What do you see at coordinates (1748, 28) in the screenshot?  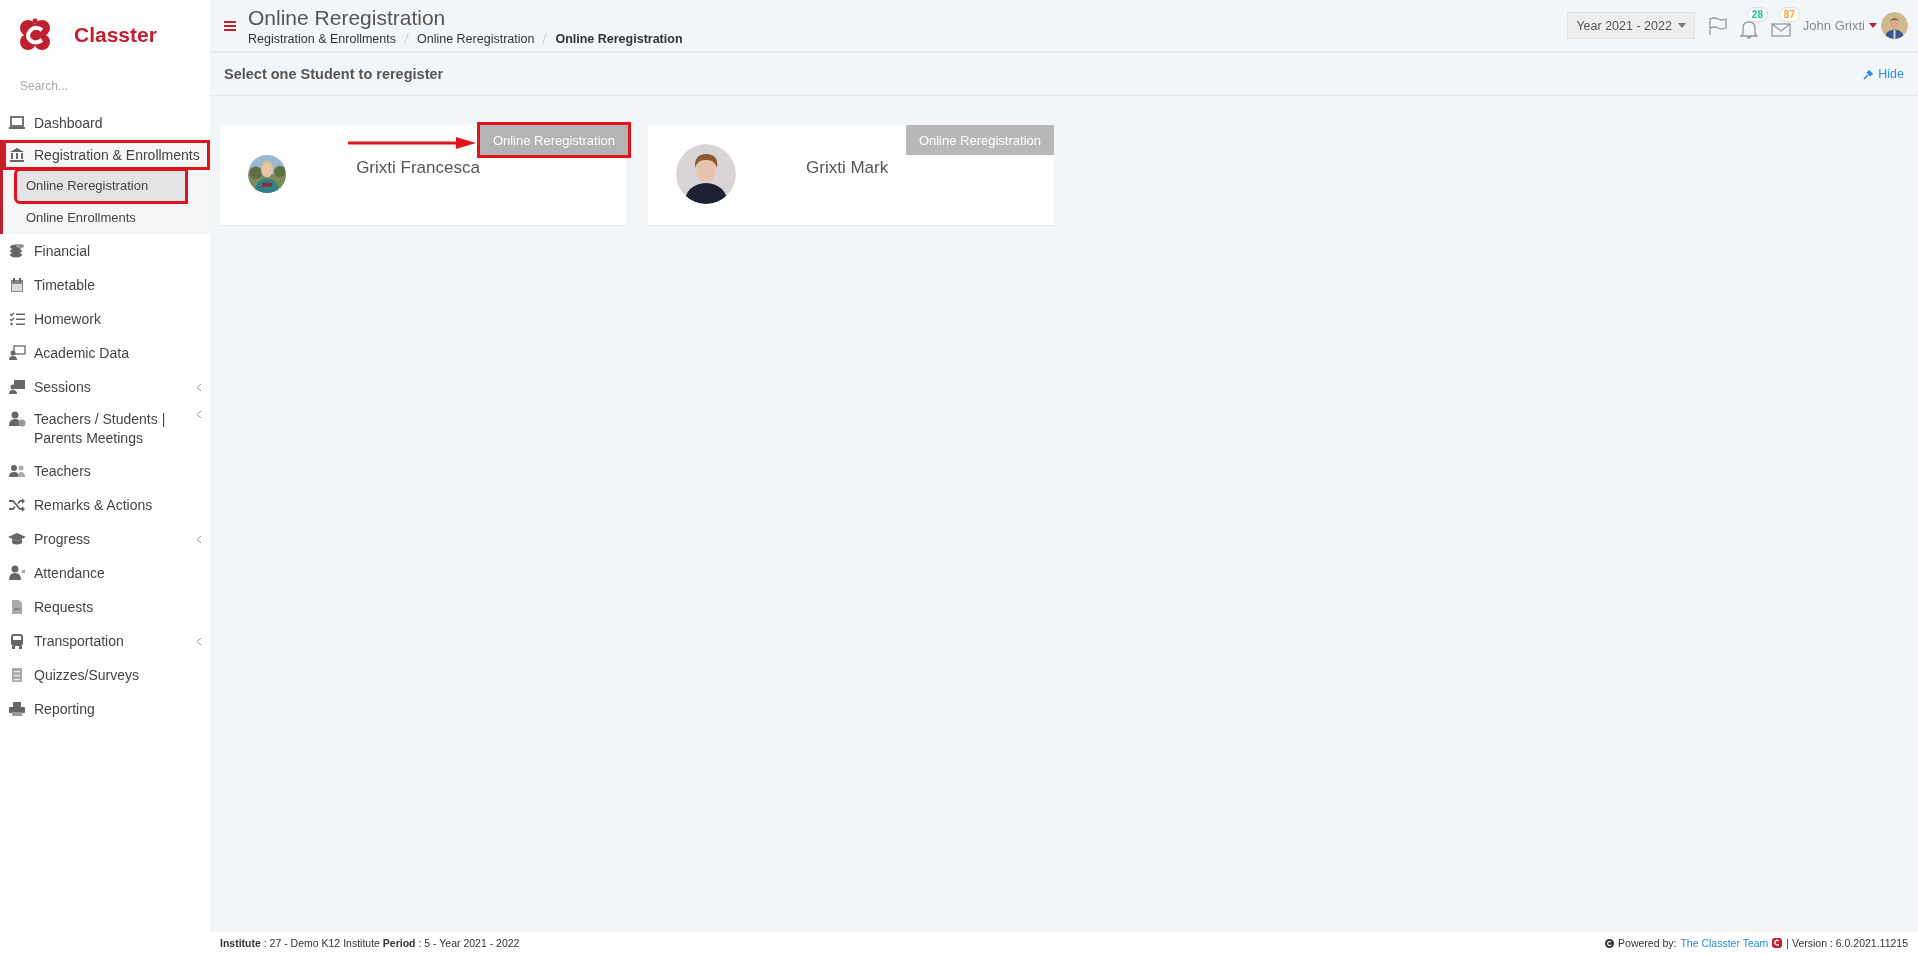 I see `bell-icon` at bounding box center [1748, 28].